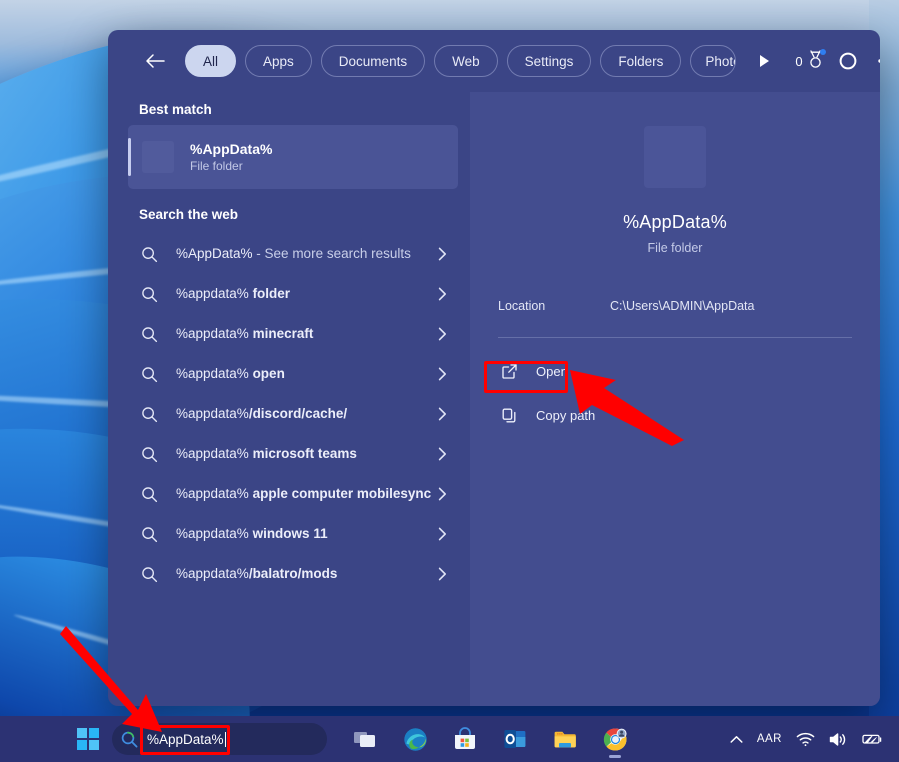 This screenshot has height=762, width=899. What do you see at coordinates (509, 415) in the screenshot?
I see `copy-icon` at bounding box center [509, 415].